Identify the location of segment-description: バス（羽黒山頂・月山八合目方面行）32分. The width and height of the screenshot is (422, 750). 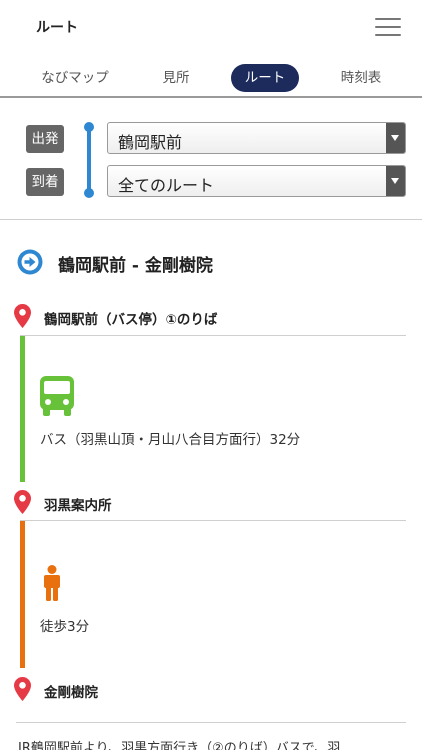
(170, 440).